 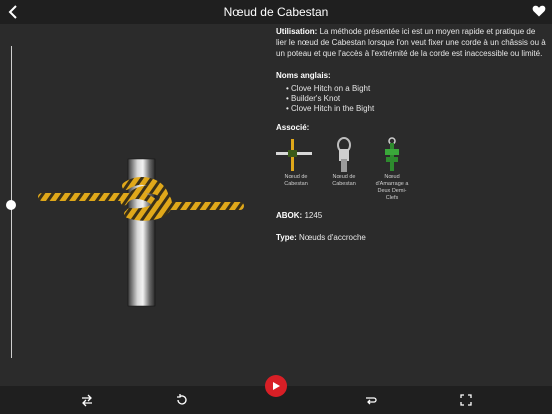 I want to click on knot-illustration, so click(x=141, y=232).